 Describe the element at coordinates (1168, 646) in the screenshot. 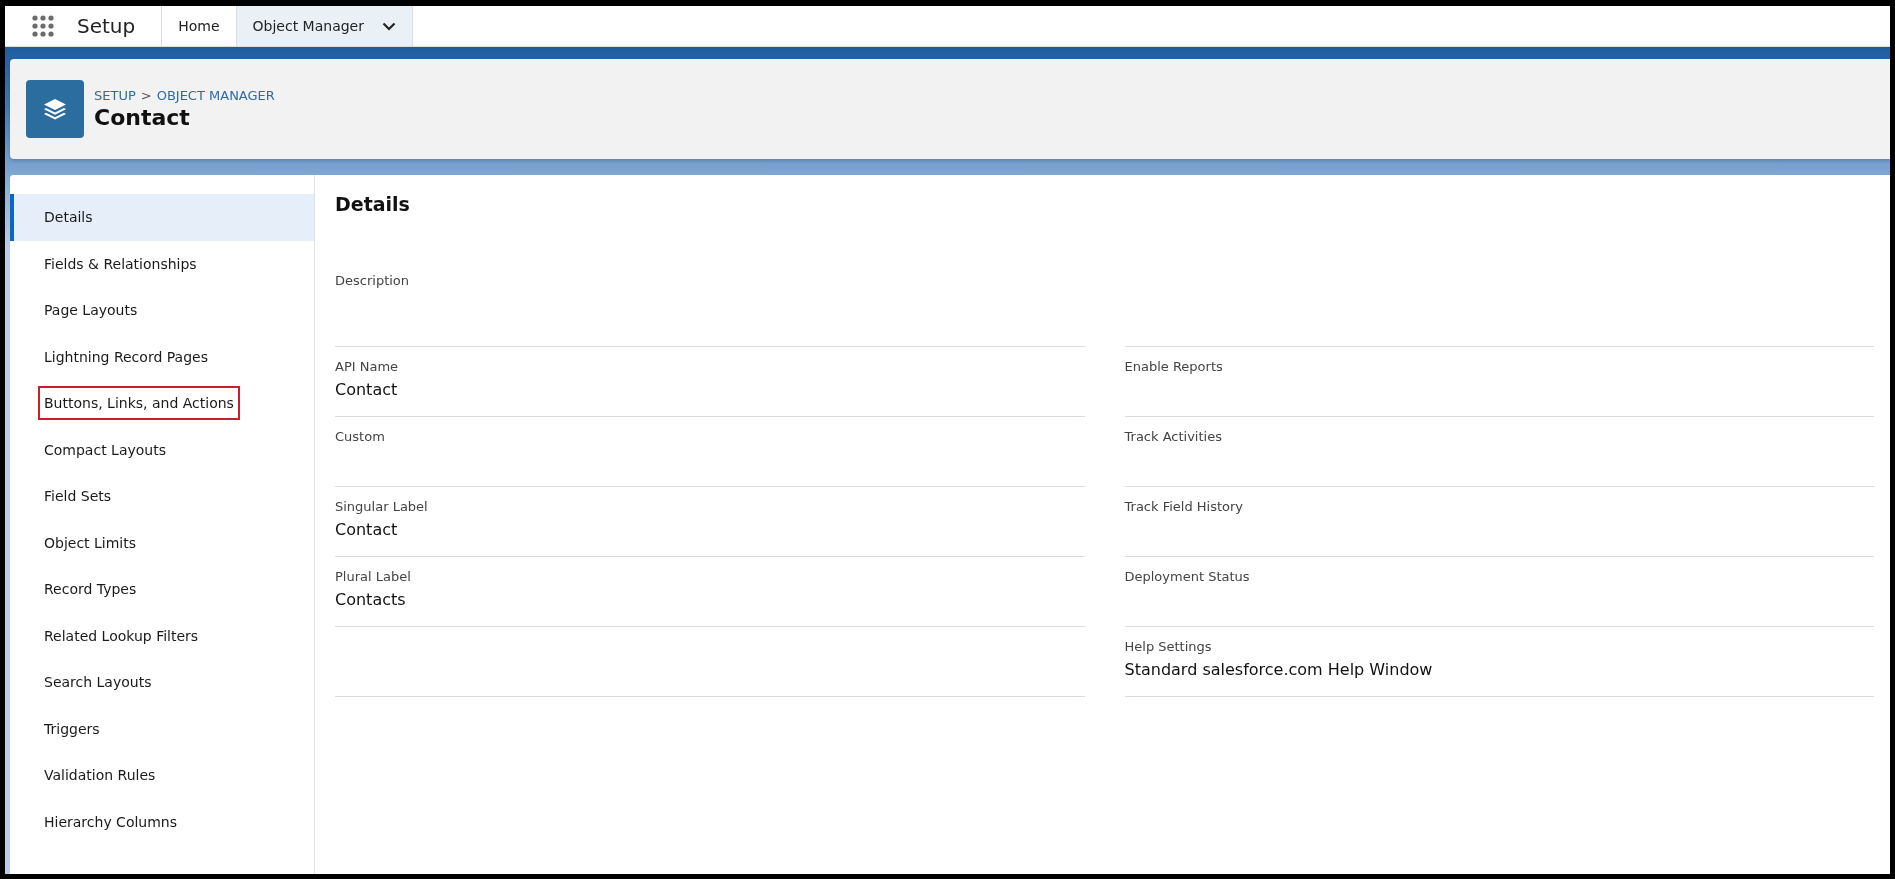

I see `field-label: Help Settings` at that location.